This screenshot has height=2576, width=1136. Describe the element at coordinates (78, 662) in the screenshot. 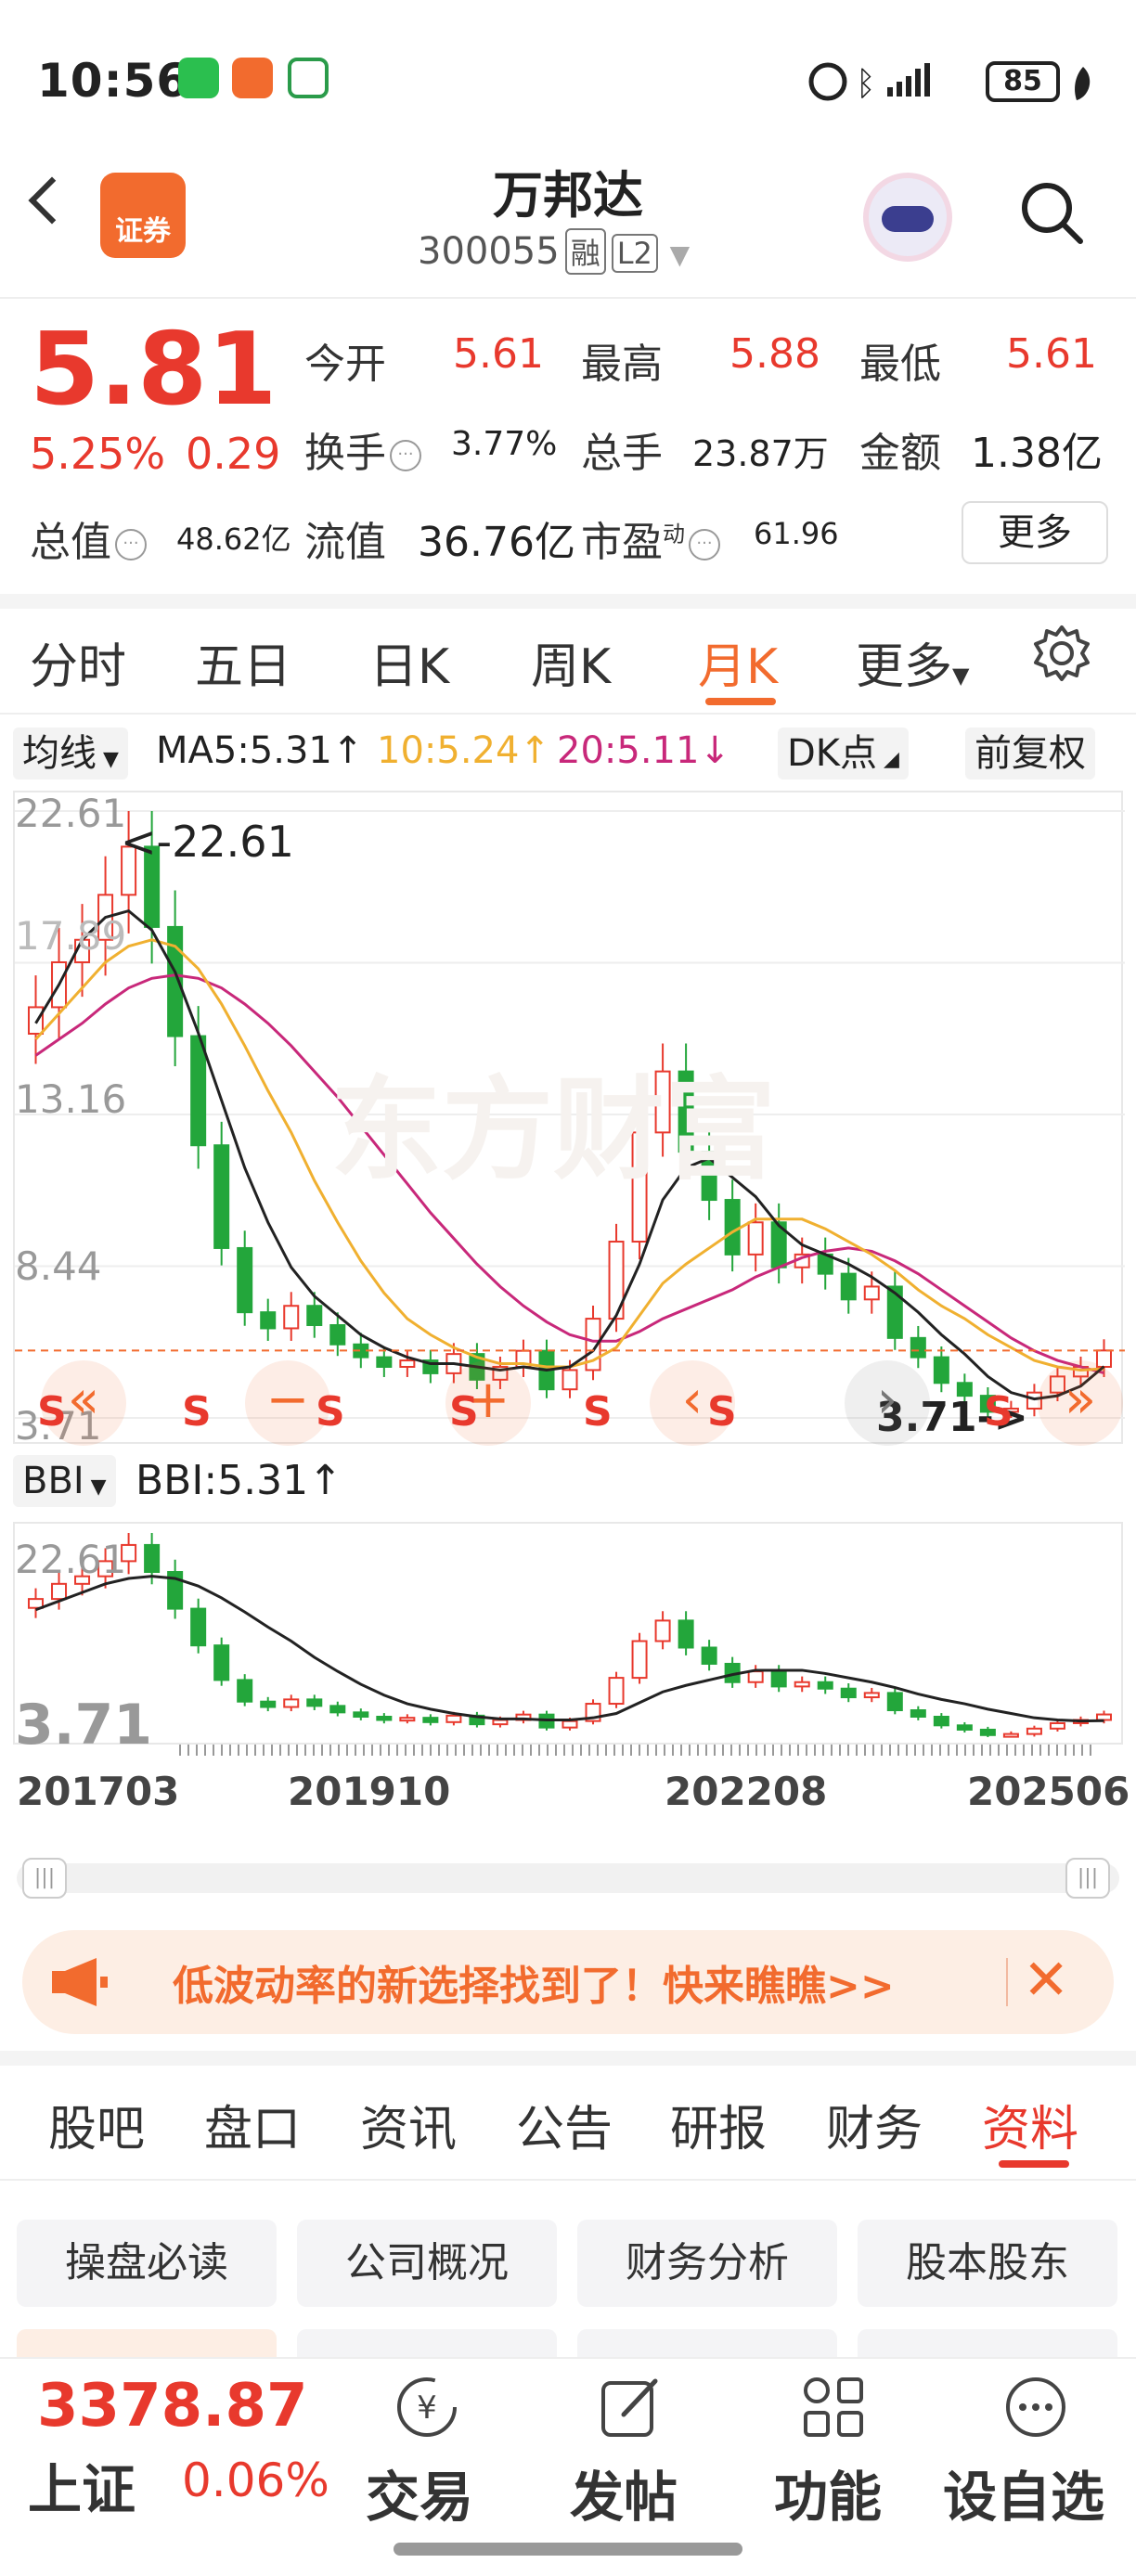

I see `tab-intraday: 分时` at that location.